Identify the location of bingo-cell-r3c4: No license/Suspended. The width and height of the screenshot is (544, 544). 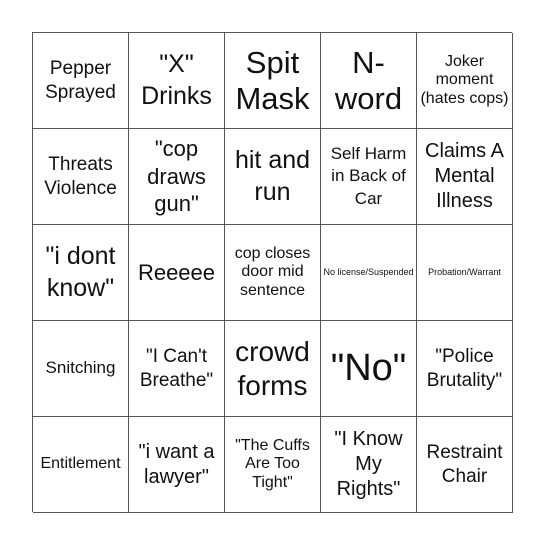
(369, 273).